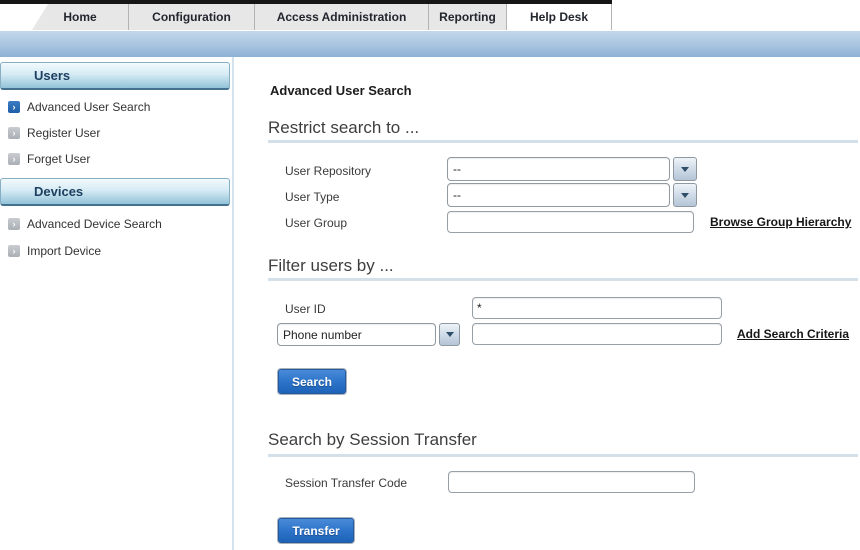 This screenshot has height=550, width=860. What do you see at coordinates (558, 195) in the screenshot?
I see `user-type-selected-value: --` at bounding box center [558, 195].